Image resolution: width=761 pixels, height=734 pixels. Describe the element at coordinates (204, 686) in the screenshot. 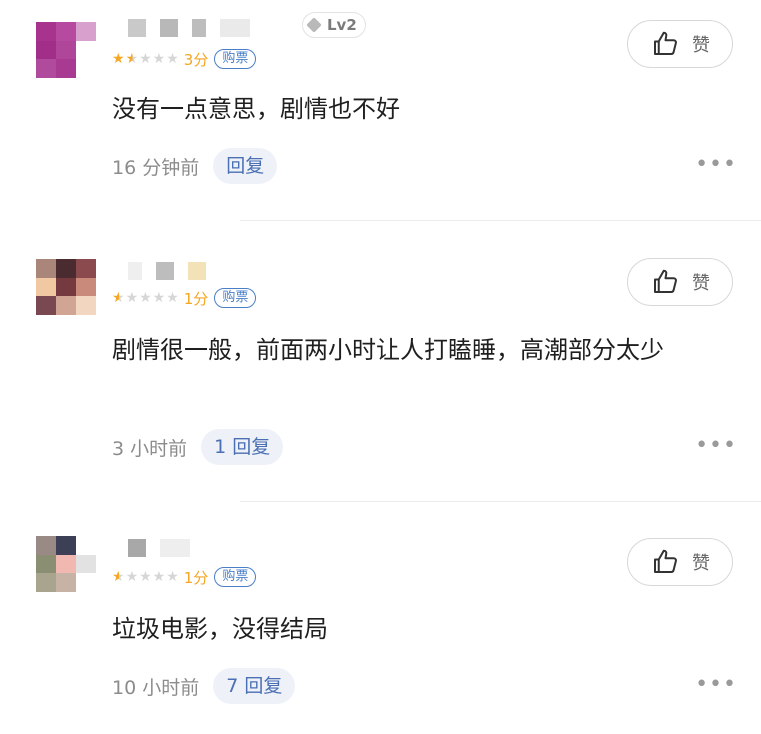

I see `comment-meta: 10 小时前 7 回复` at that location.